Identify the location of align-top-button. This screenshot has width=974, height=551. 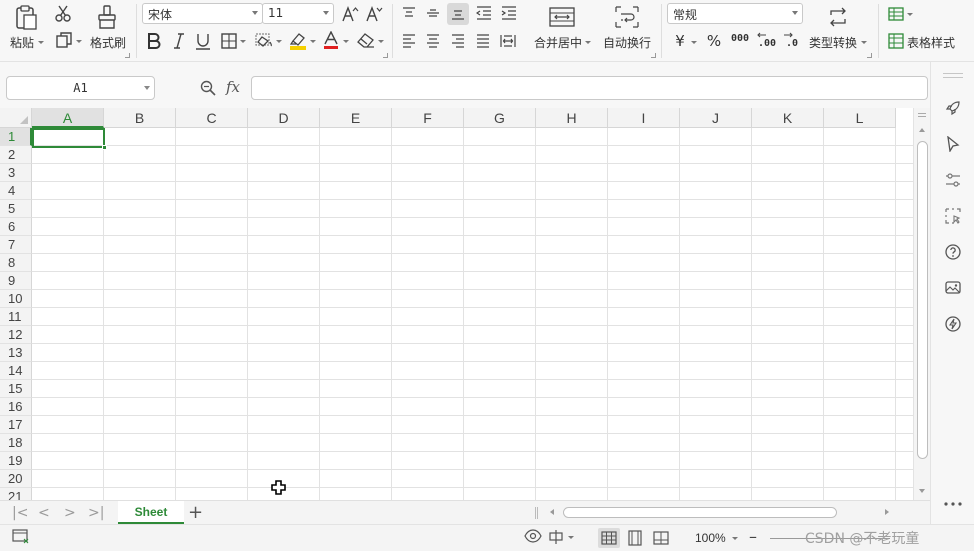
(409, 13).